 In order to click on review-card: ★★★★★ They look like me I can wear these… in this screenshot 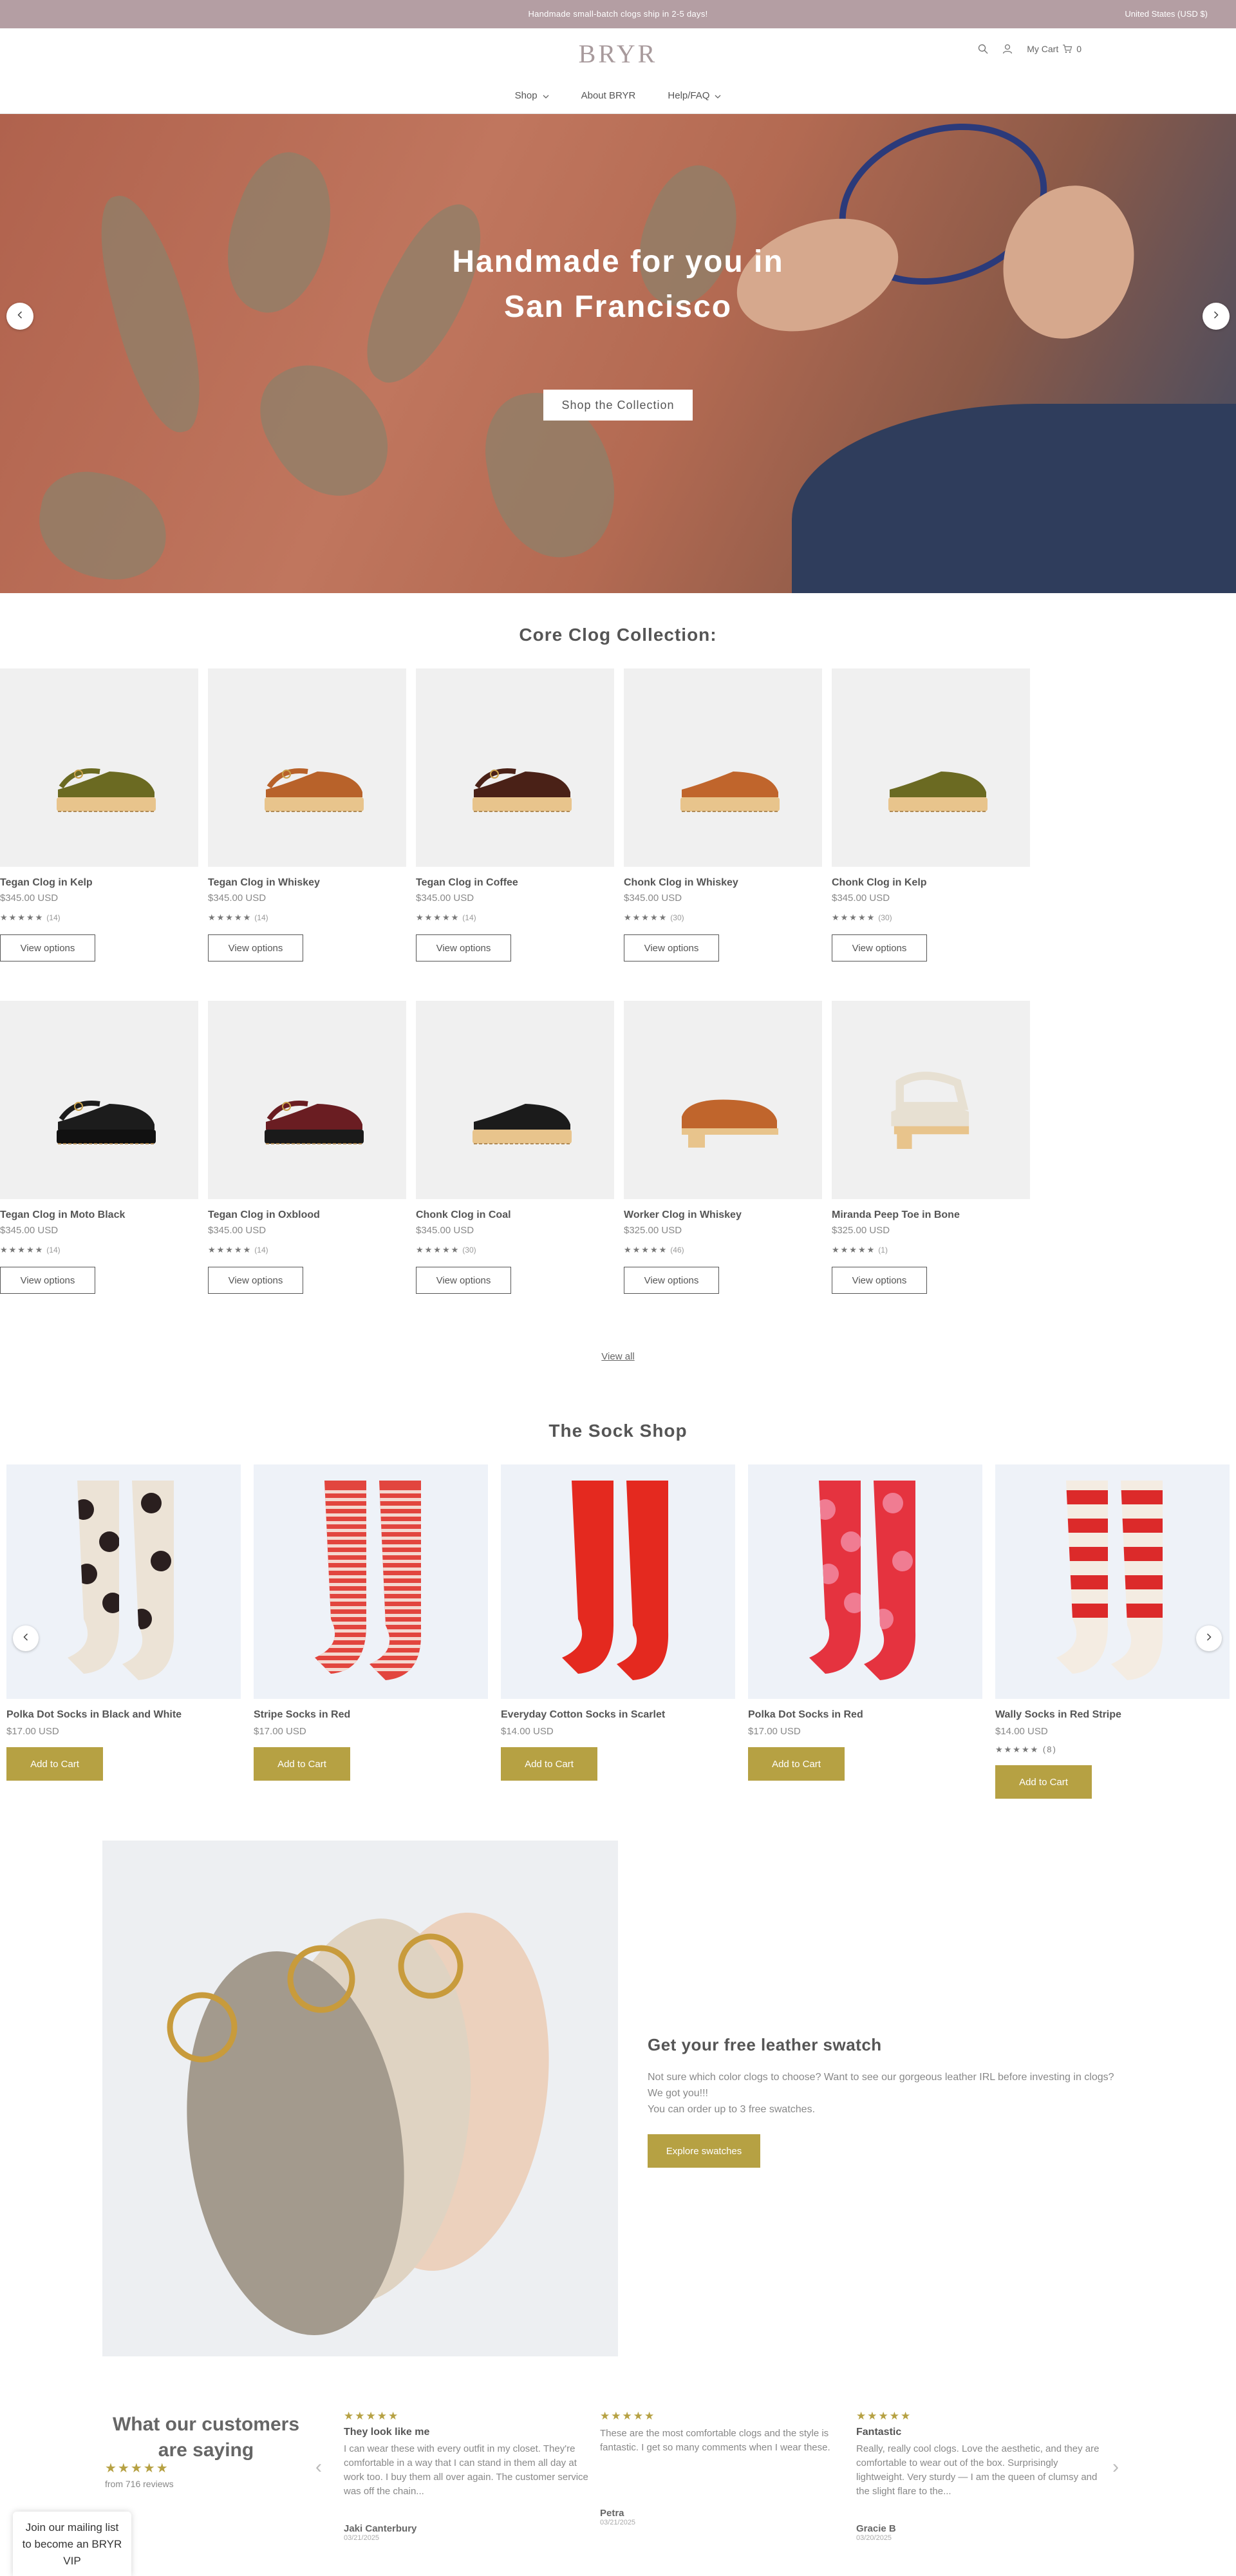, I will do `click(466, 2476)`.